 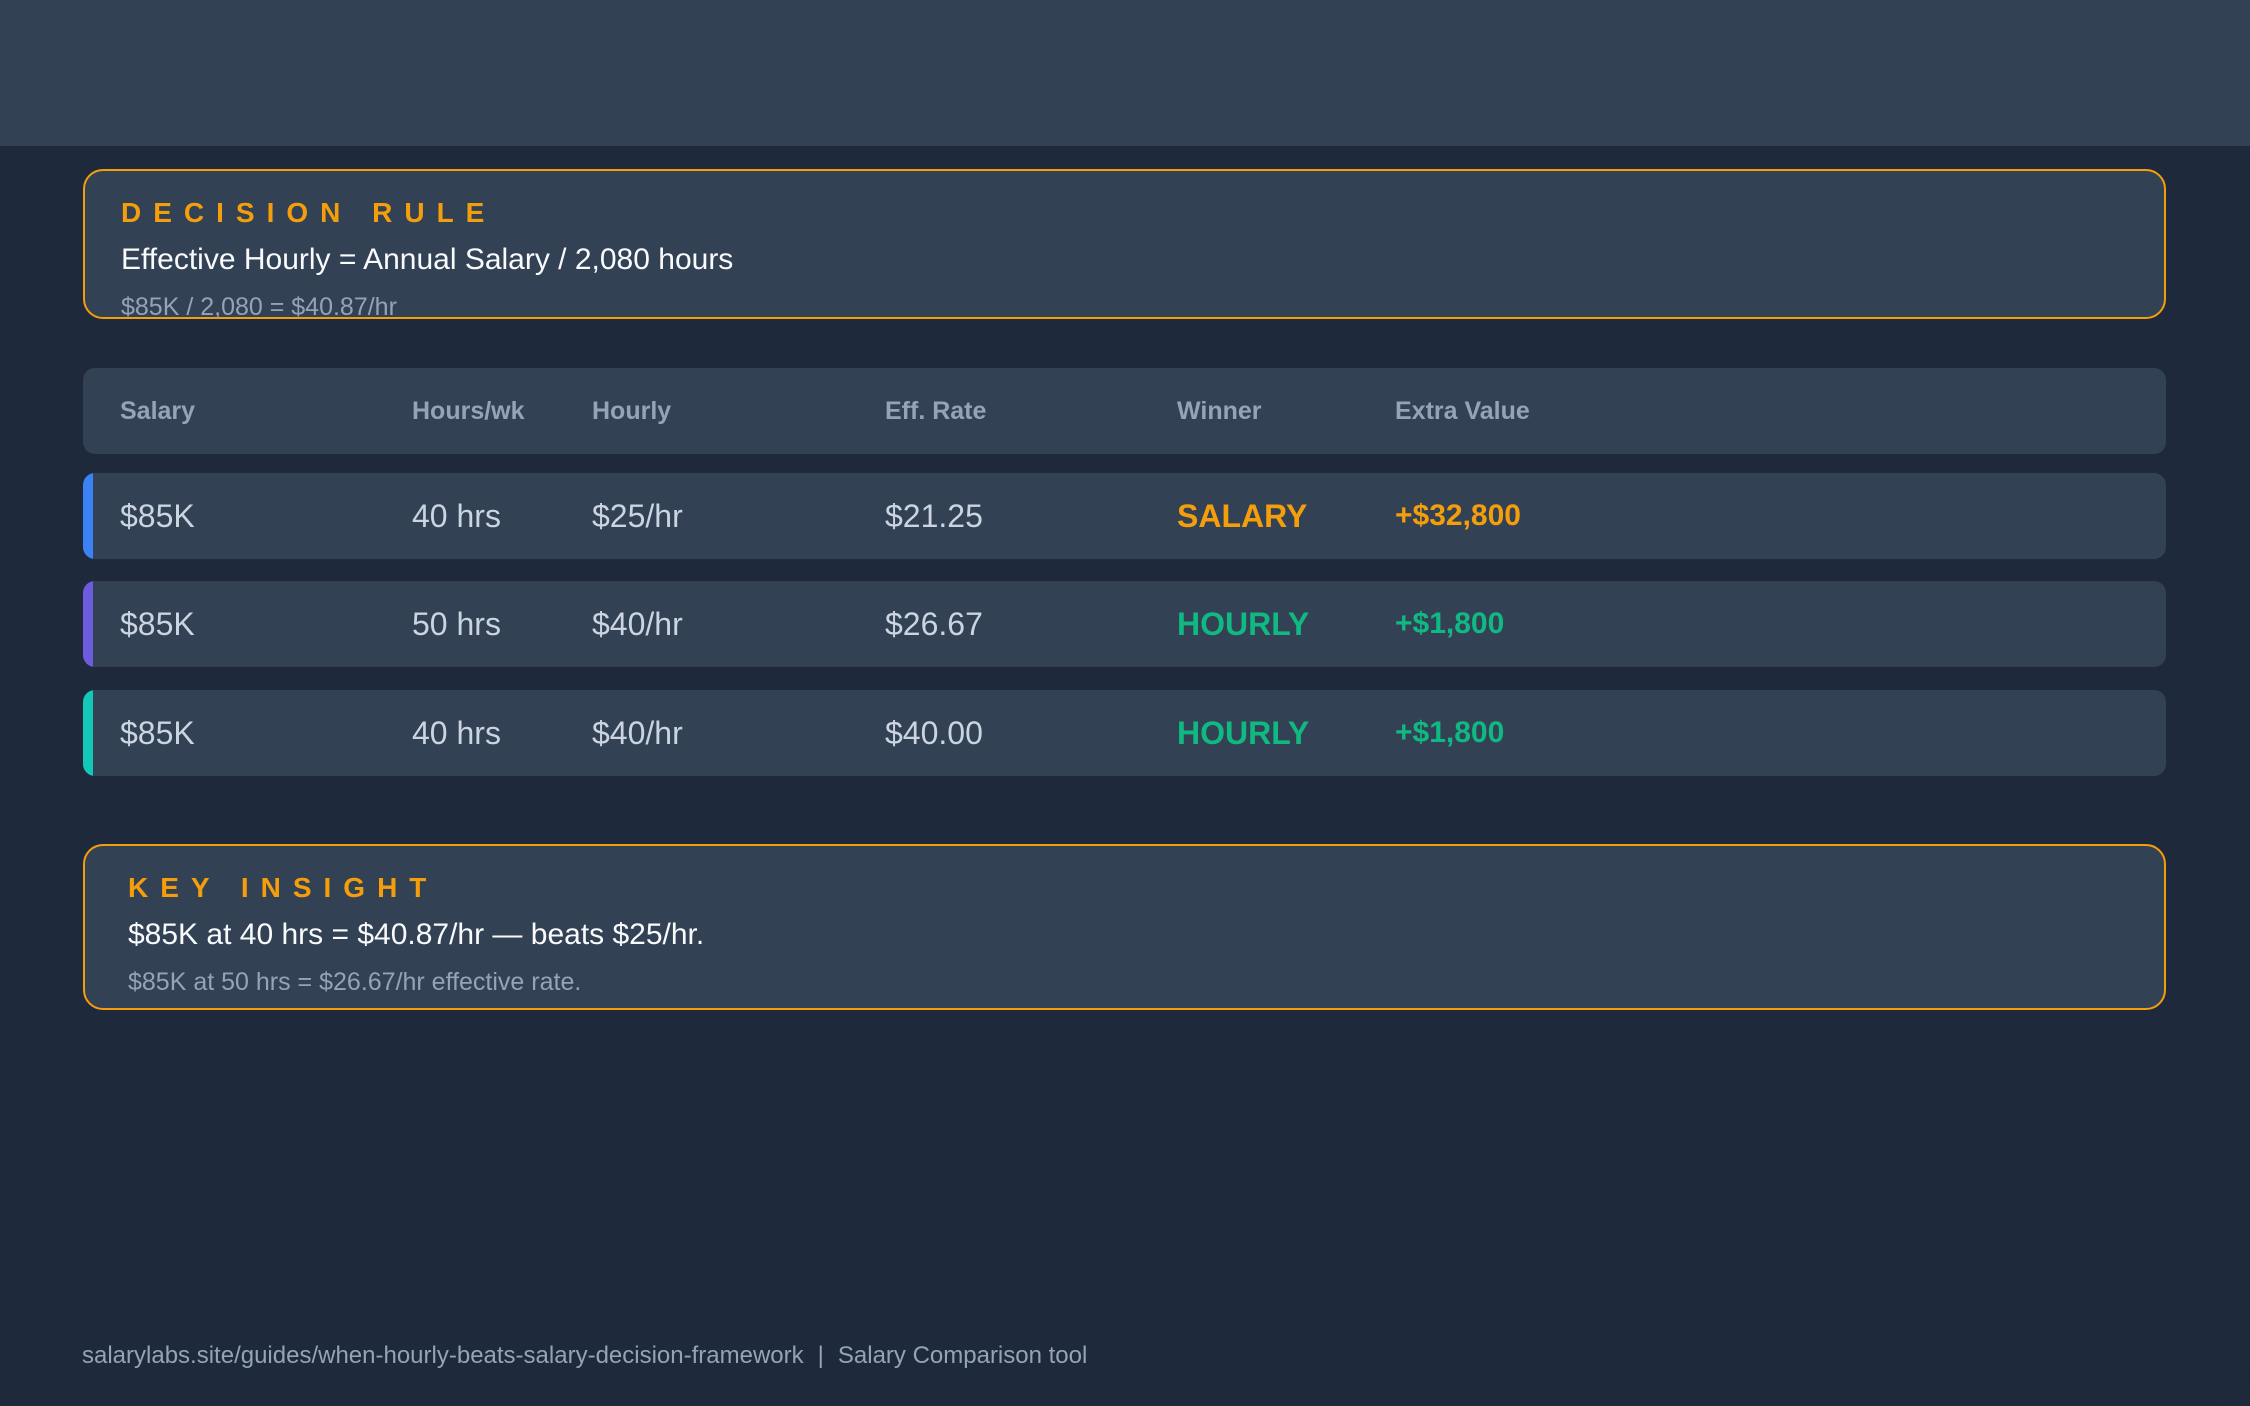 What do you see at coordinates (962, 1355) in the screenshot?
I see `footer-tool-label: Salary Comparison tool` at bounding box center [962, 1355].